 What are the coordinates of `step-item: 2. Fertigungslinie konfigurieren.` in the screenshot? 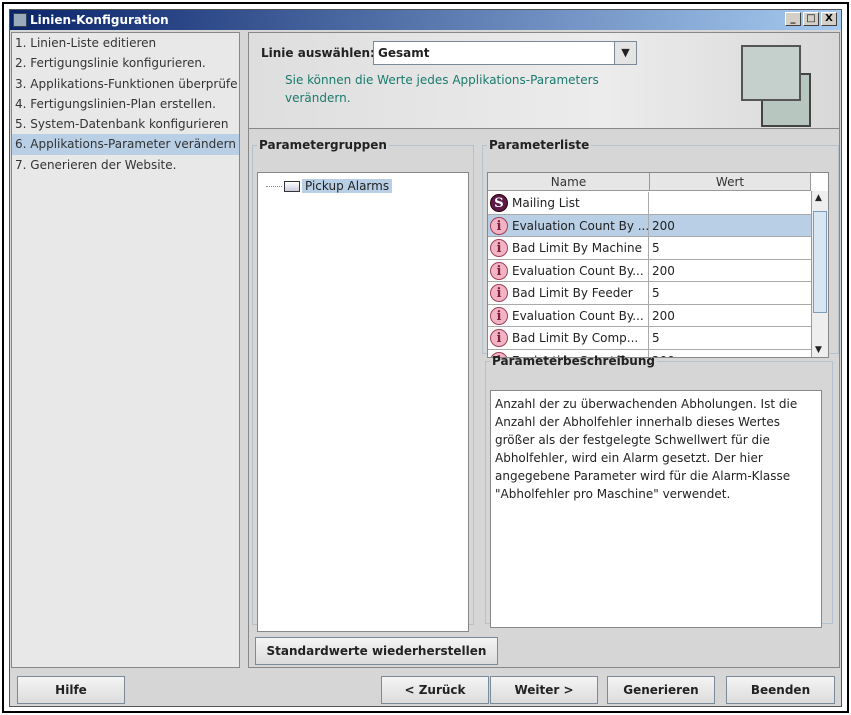 It's located at (125, 63).